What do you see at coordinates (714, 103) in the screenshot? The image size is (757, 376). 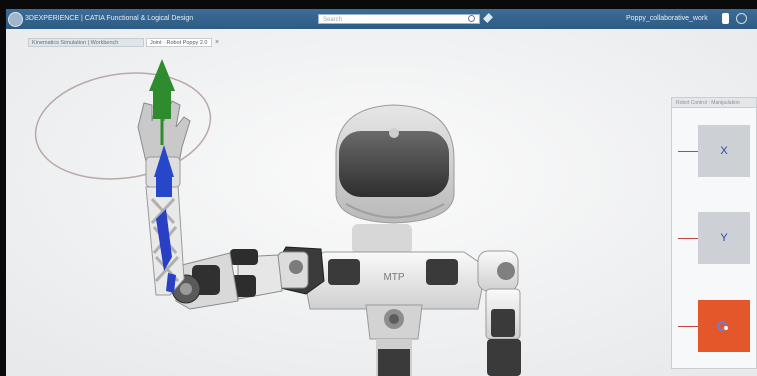 I see `panel-title: Robot Control · Manipulation` at bounding box center [714, 103].